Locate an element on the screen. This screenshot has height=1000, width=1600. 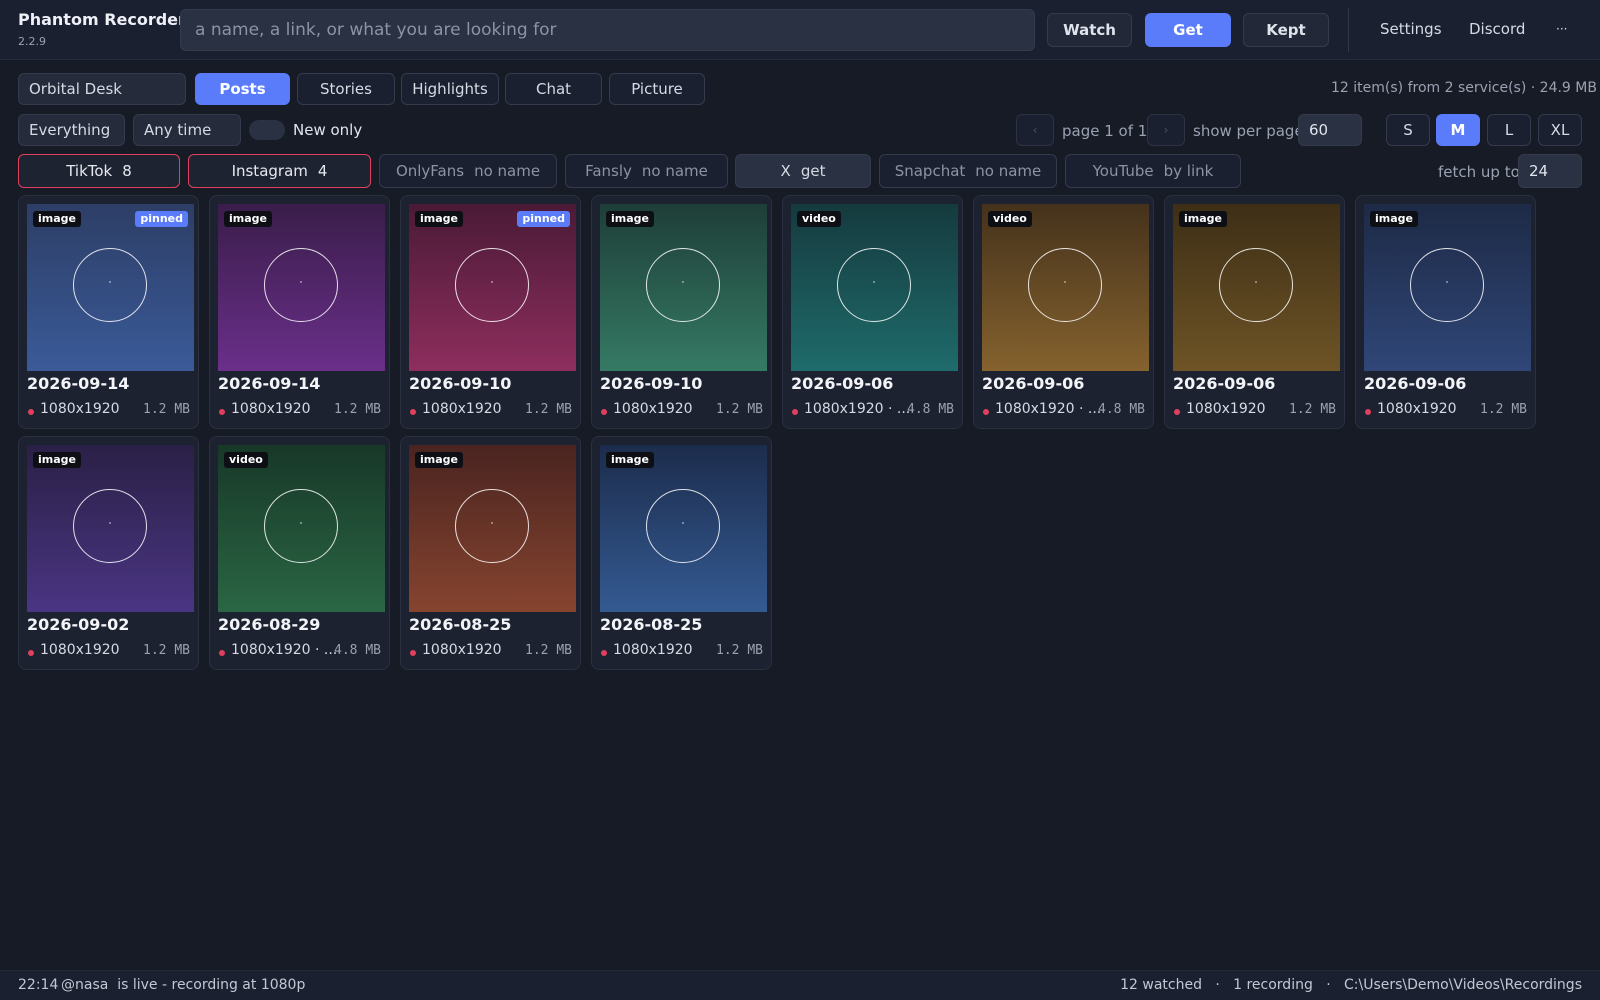
media-card: video 2026-08-29 1080x1920 · ... 4.8 MB is located at coordinates (299, 553).